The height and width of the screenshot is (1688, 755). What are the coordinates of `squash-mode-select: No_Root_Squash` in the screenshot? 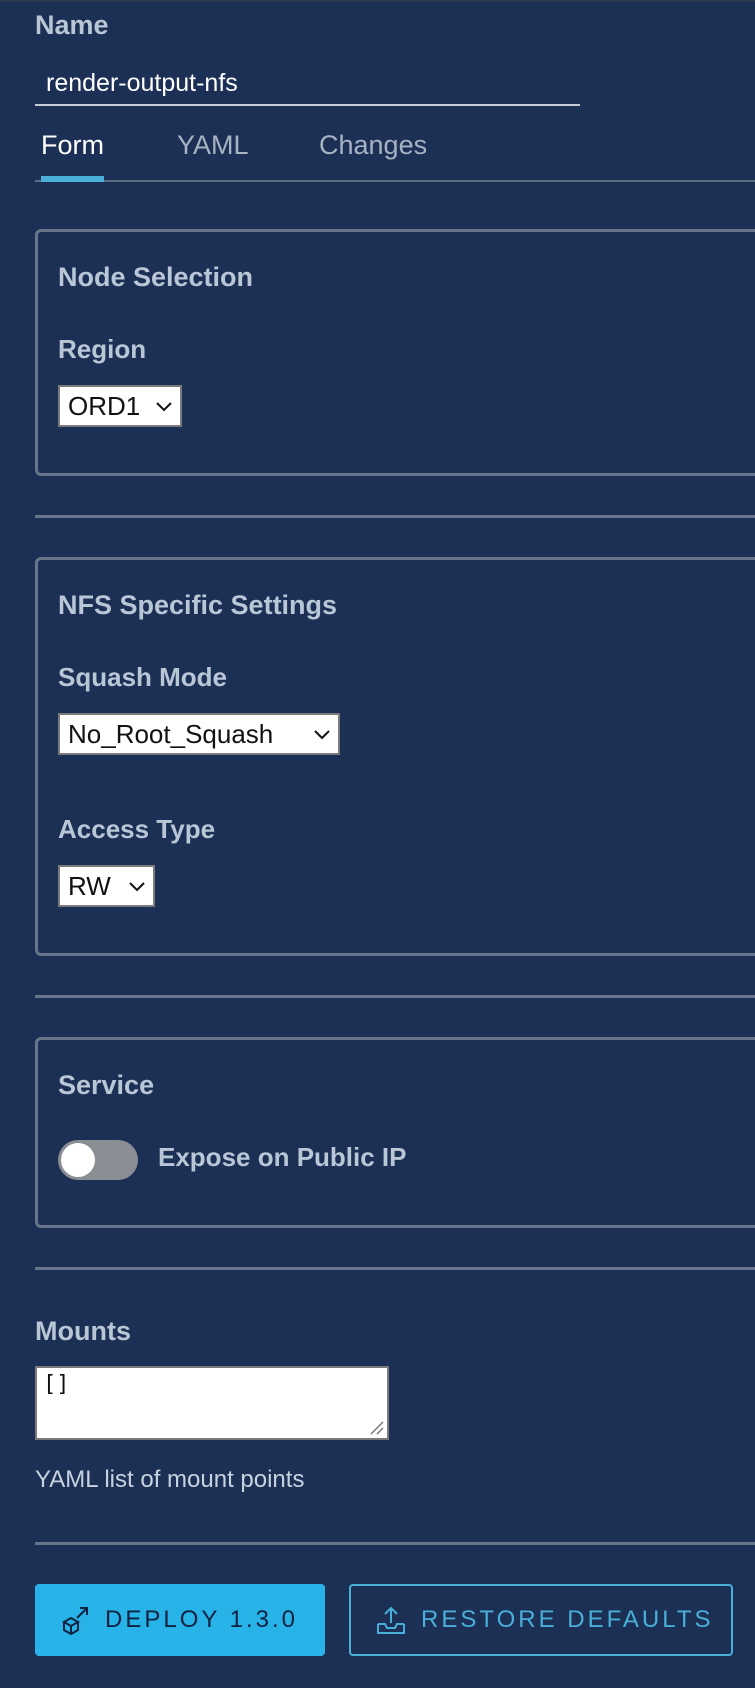 It's located at (199, 734).